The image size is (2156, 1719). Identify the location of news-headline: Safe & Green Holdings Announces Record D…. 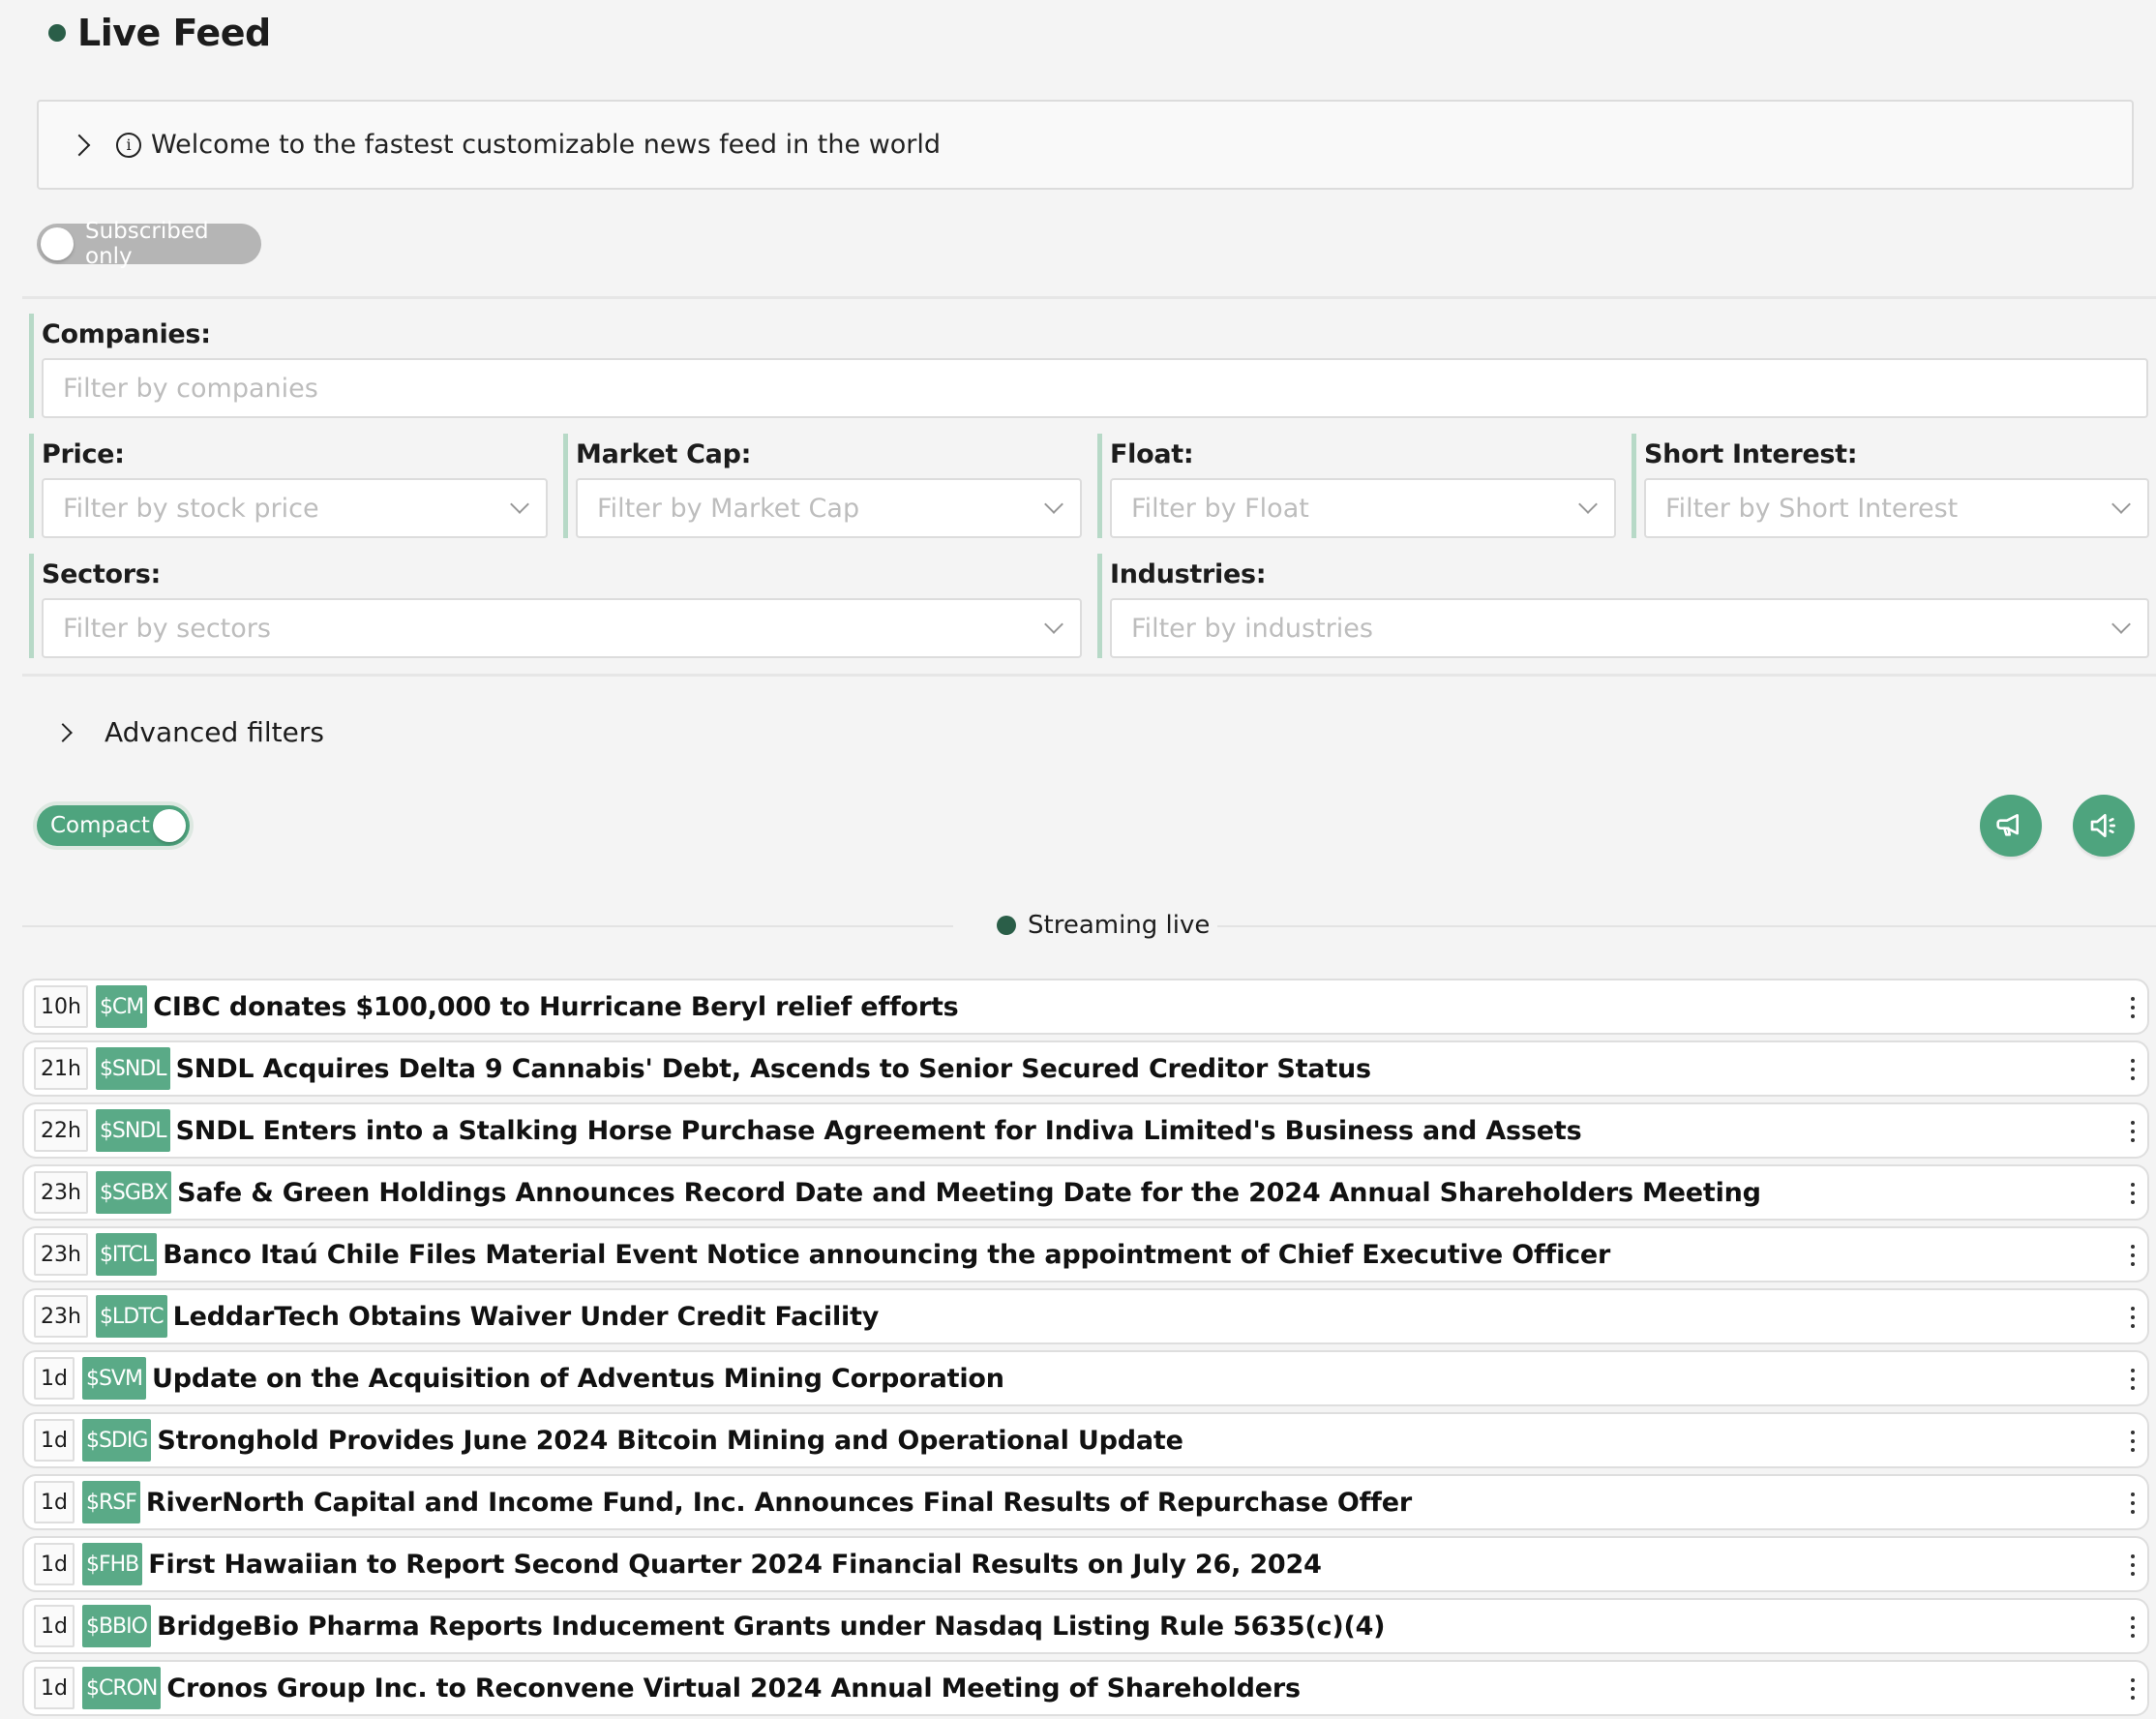
(969, 1193).